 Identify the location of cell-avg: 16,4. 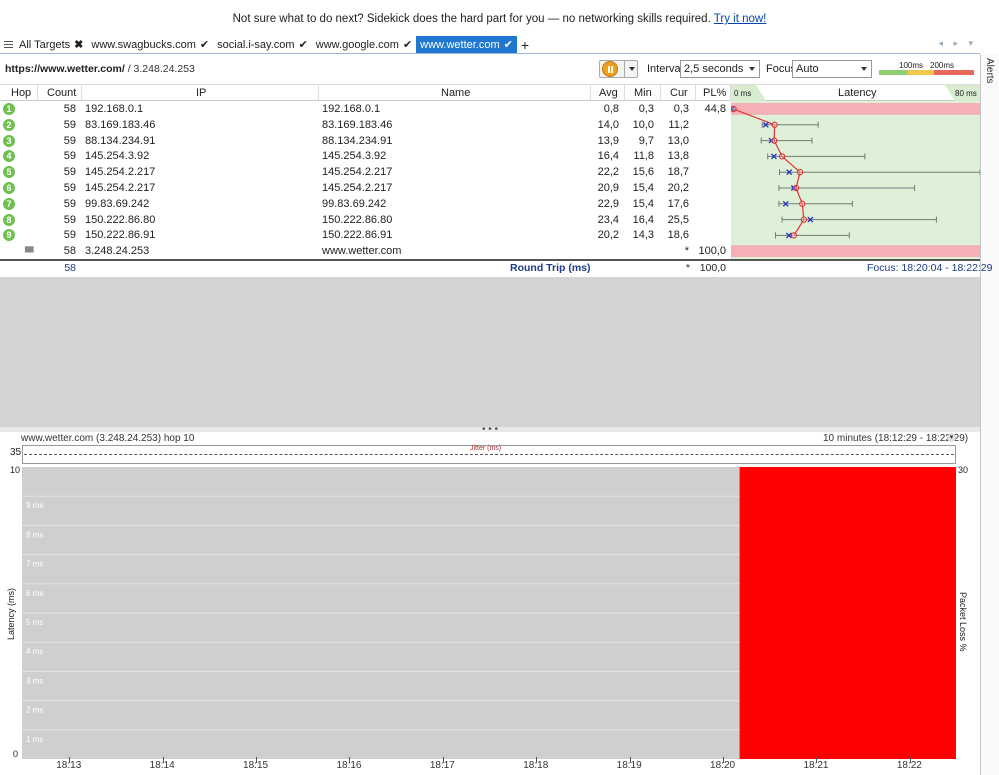
(608, 156).